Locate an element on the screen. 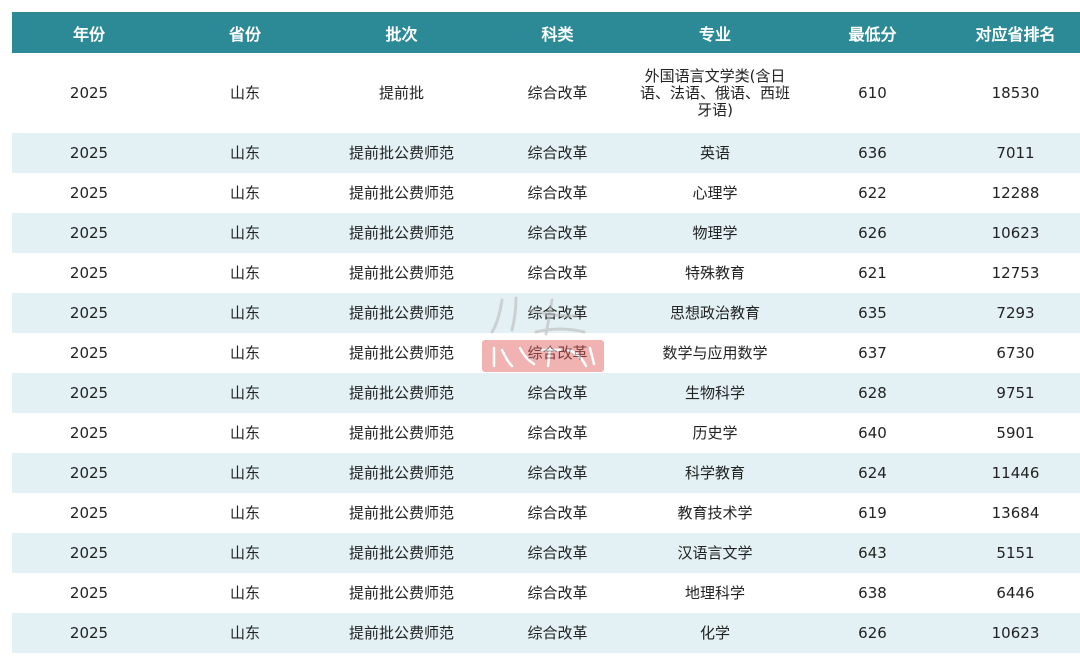 The width and height of the screenshot is (1080, 671). cell-min-score: 638 is located at coordinates (872, 593).